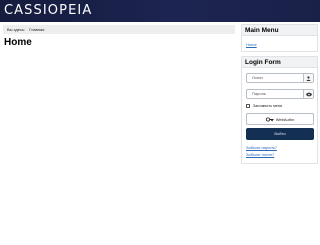 The image size is (320, 245). I want to click on webauthn-button: WebAuthn, so click(280, 119).